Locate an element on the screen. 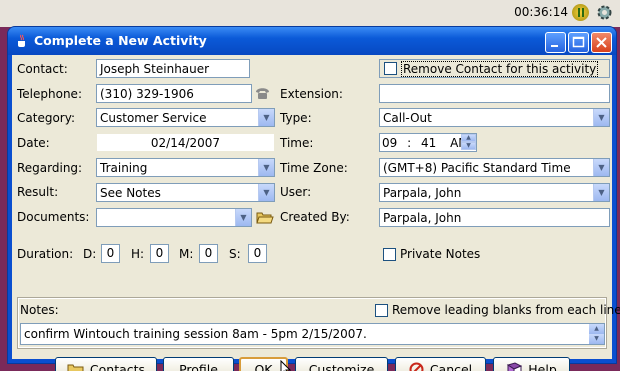 The width and height of the screenshot is (620, 371). regarding-label: Regarding: is located at coordinates (50, 168).